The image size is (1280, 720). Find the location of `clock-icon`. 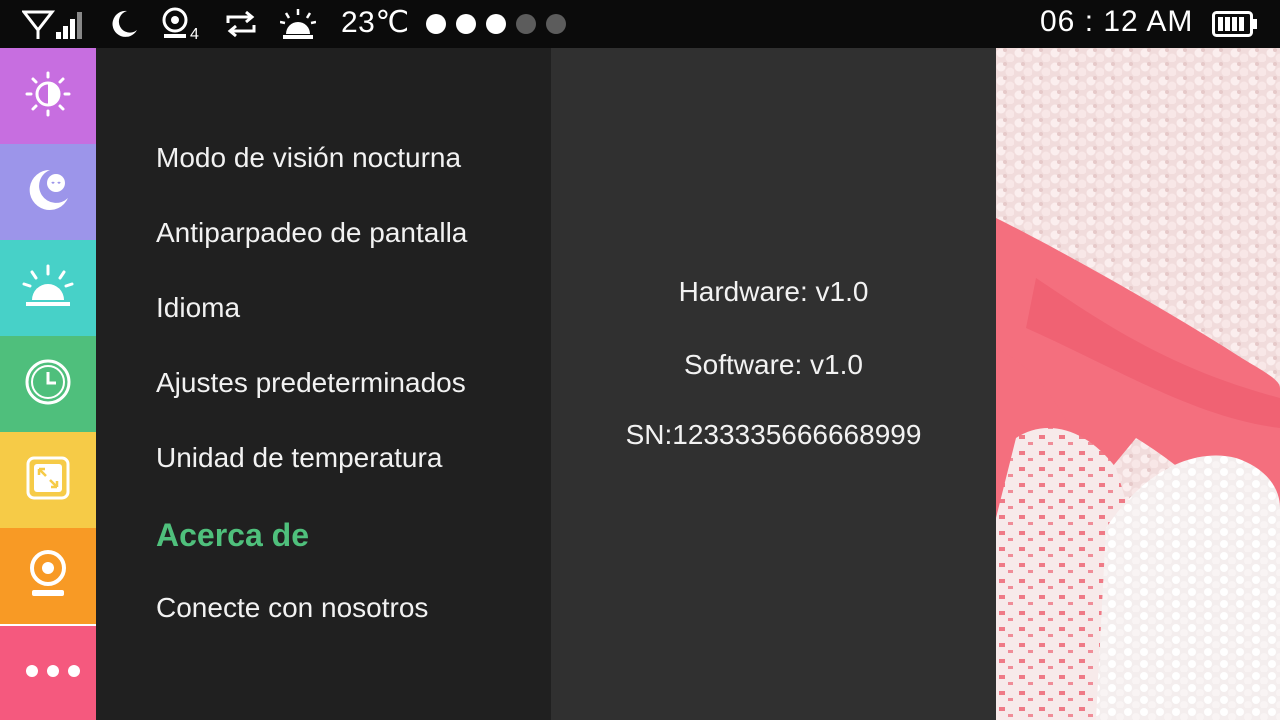

clock-icon is located at coordinates (48, 384).